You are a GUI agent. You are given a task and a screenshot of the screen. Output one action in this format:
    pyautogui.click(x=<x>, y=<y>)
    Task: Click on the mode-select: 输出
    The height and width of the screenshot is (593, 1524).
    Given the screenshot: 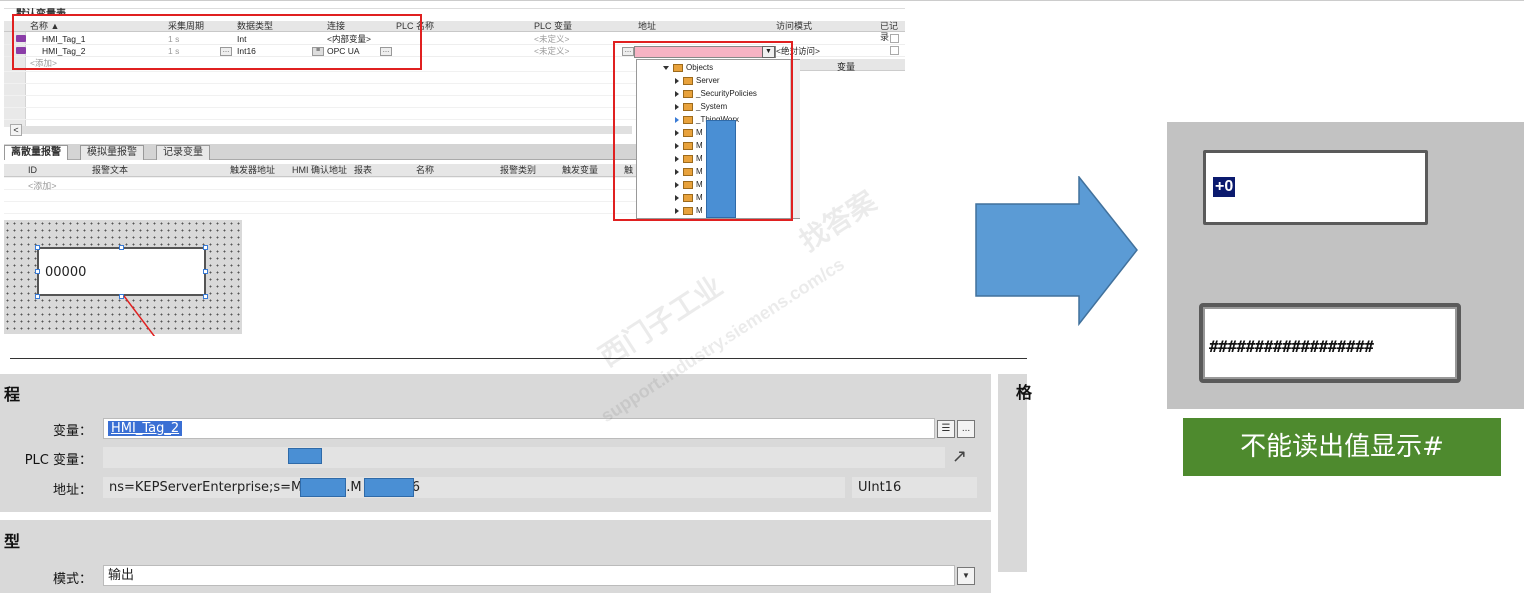 What is the action you would take?
    pyautogui.click(x=529, y=575)
    